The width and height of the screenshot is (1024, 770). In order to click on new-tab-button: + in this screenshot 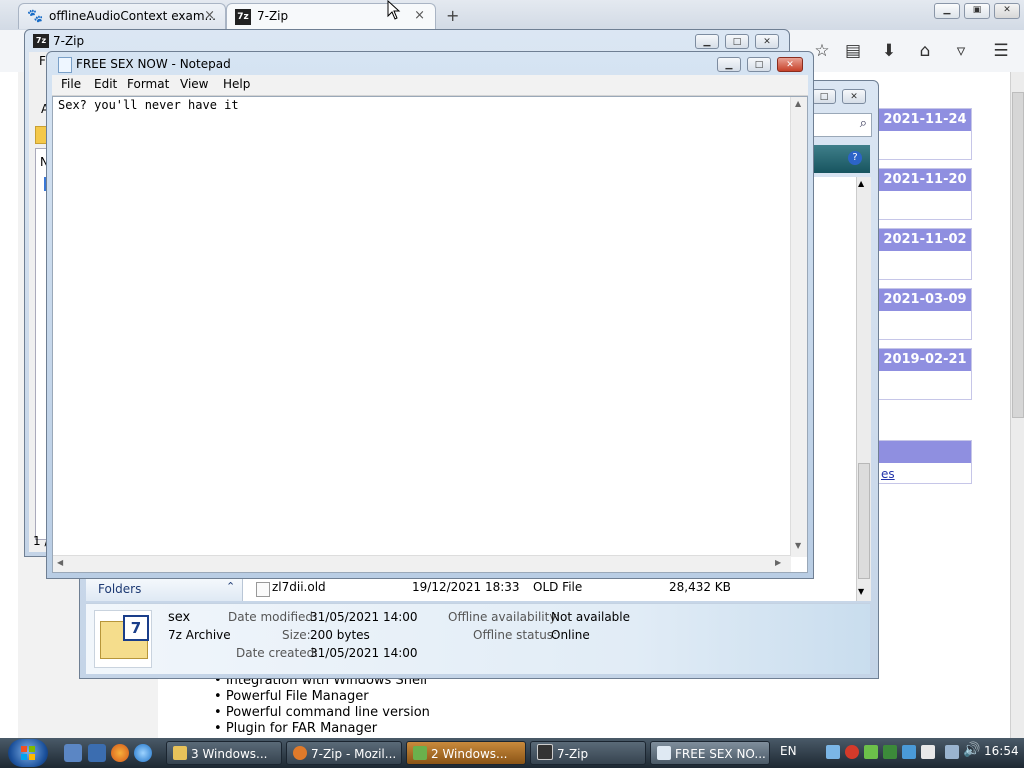, I will do `click(452, 15)`.